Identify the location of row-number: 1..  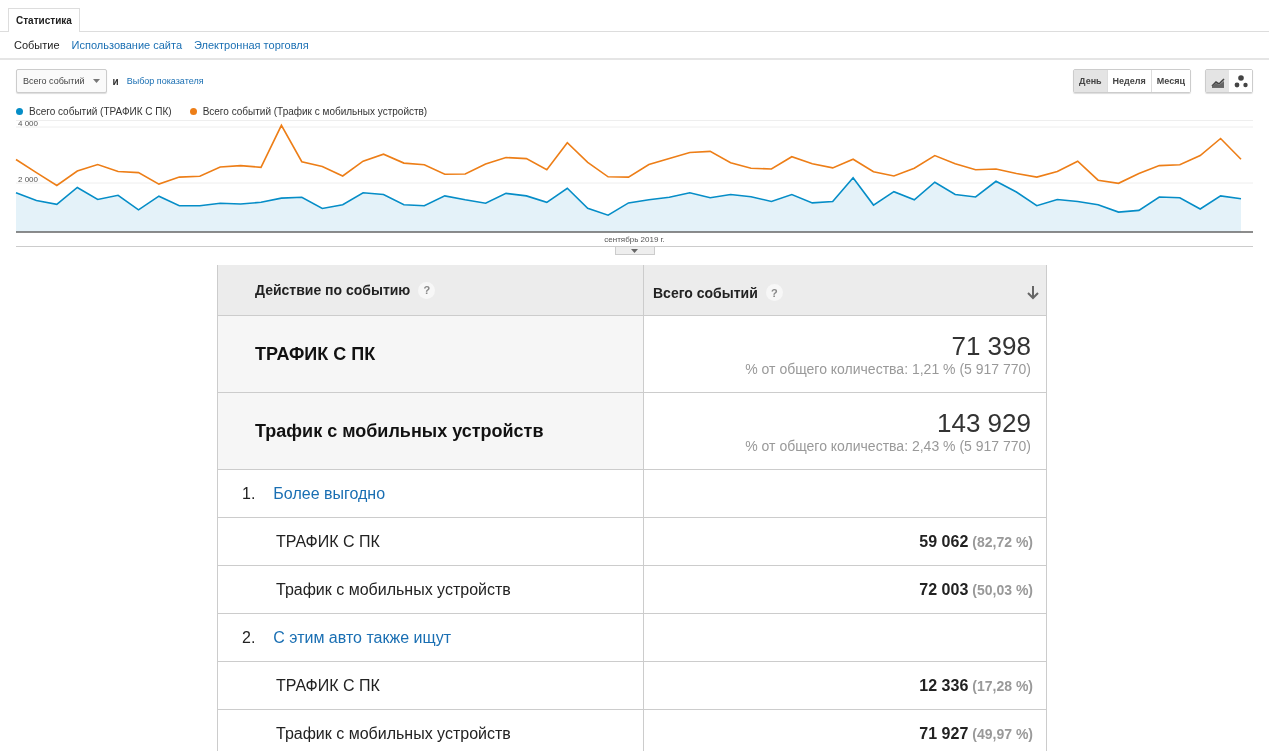
(249, 493).